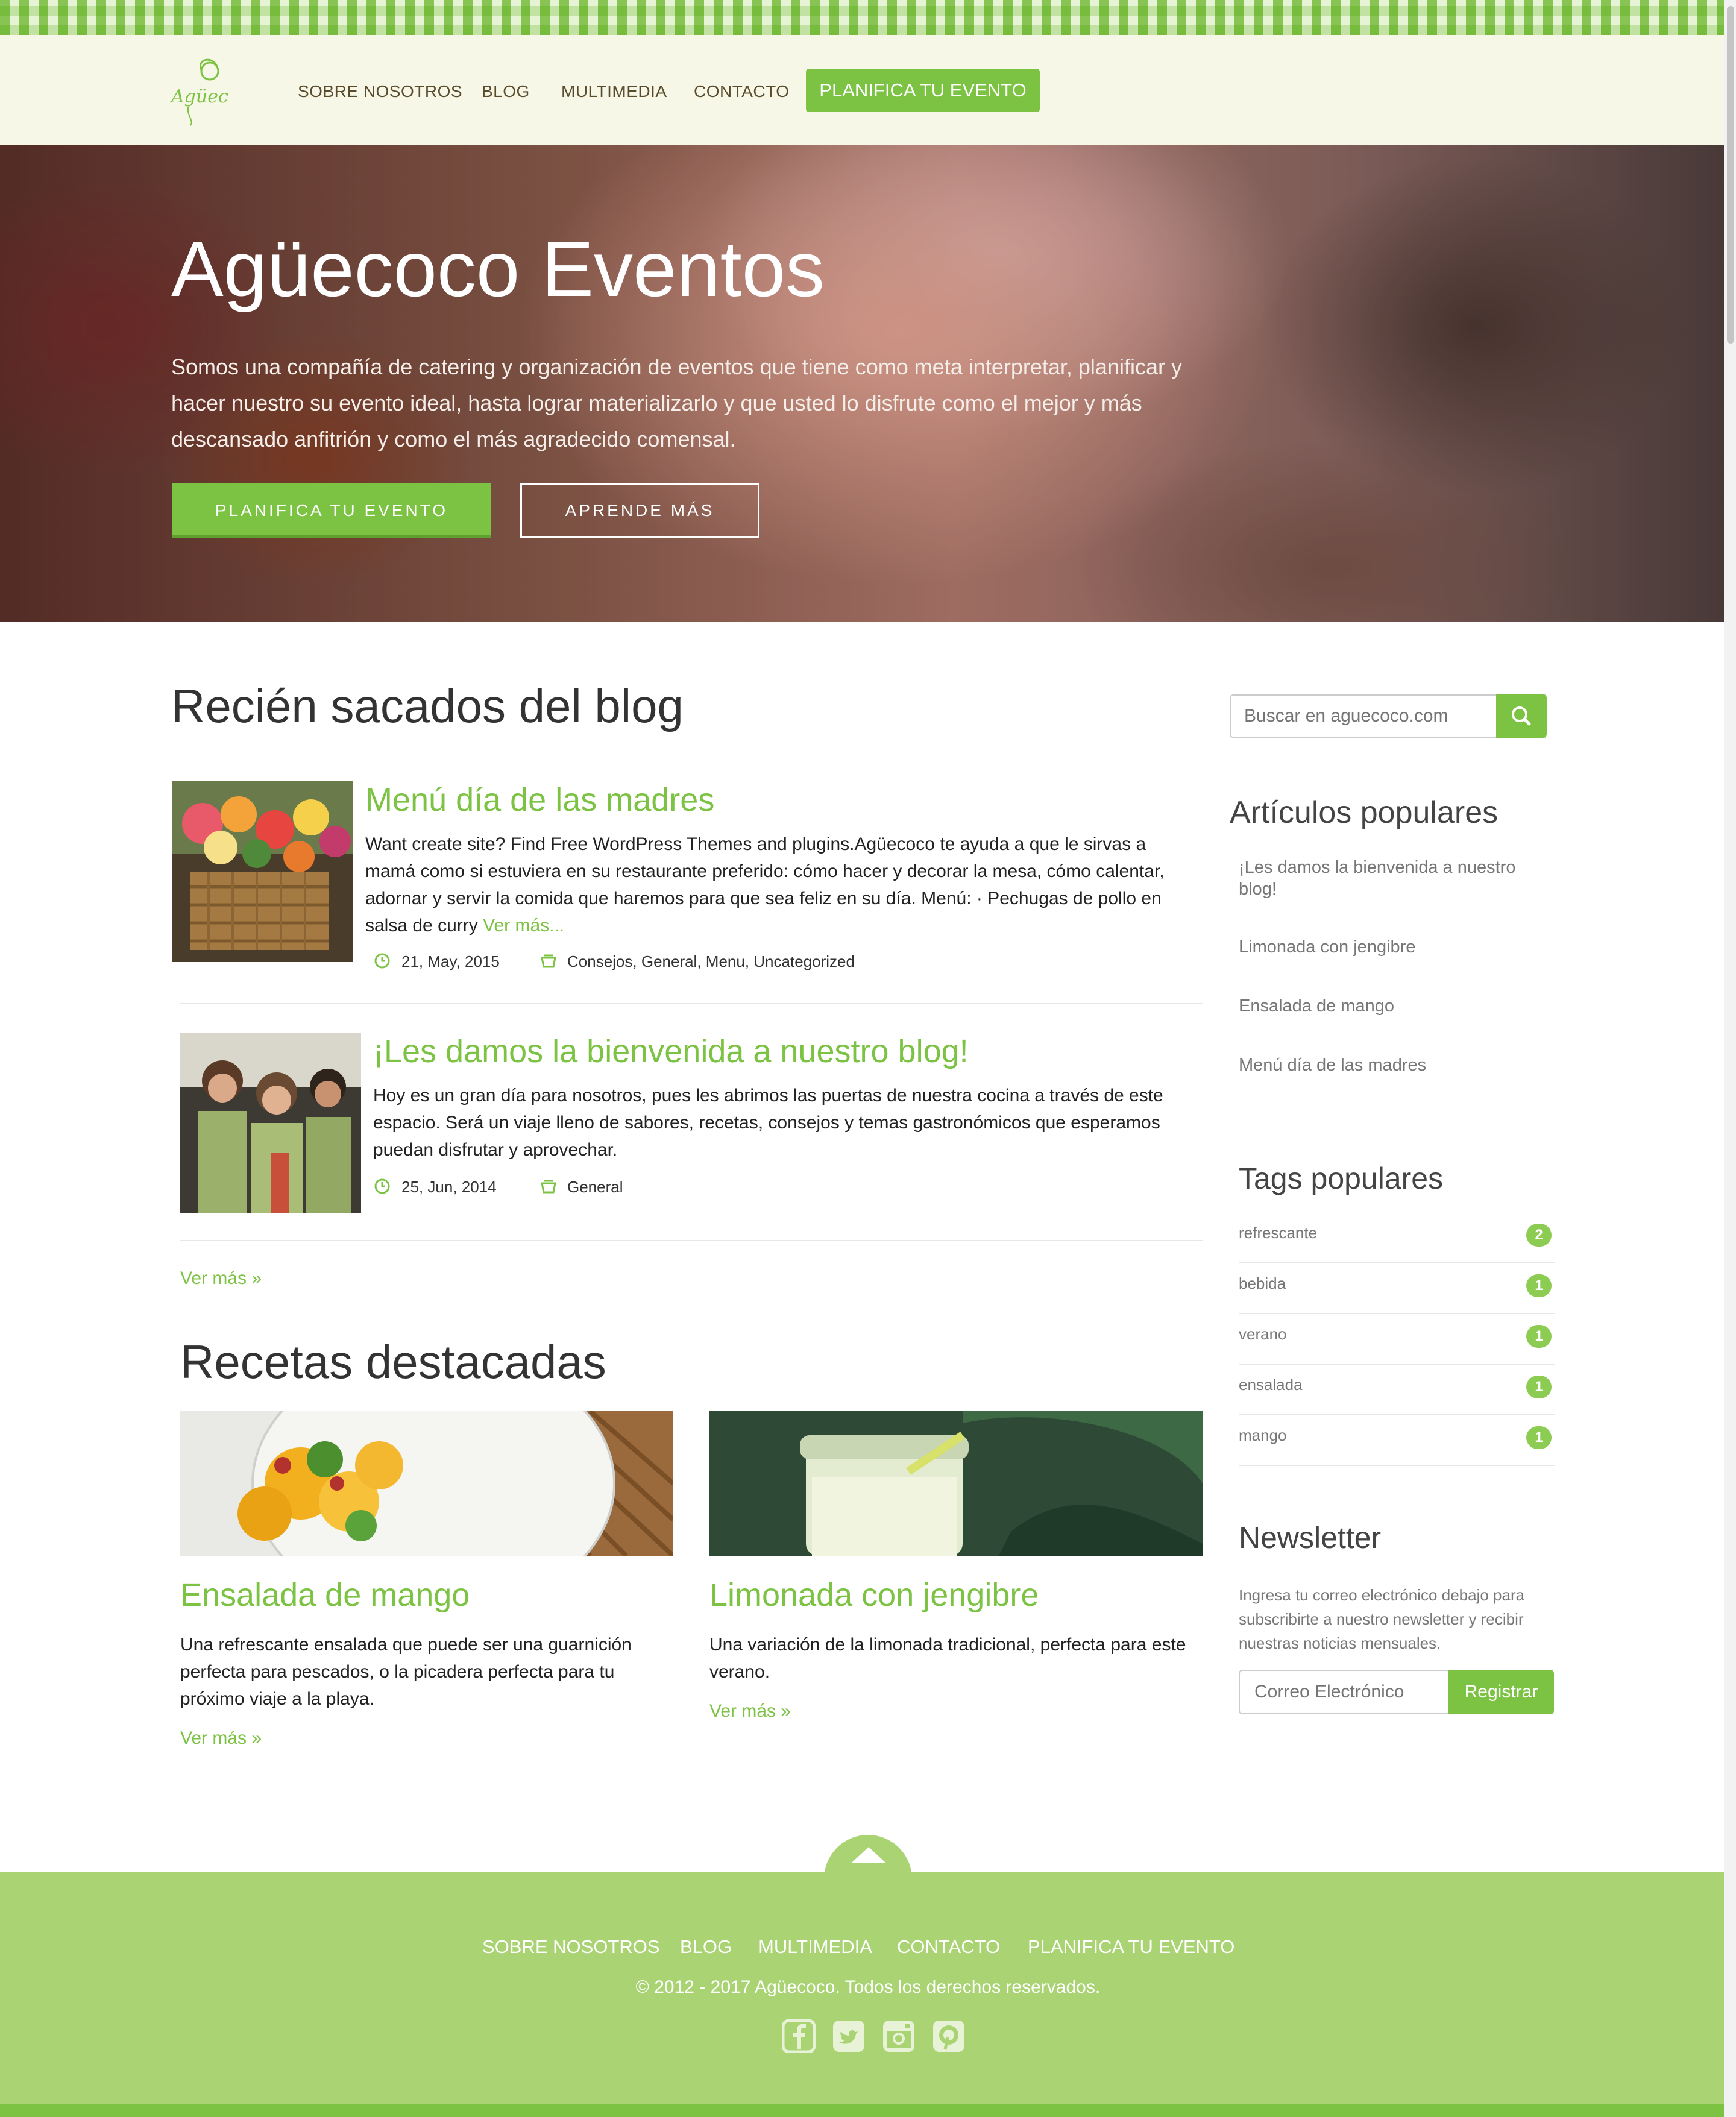  Describe the element at coordinates (711, 961) in the screenshot. I see `post-categories: Consejos, General, Menu, Uncategorized` at that location.